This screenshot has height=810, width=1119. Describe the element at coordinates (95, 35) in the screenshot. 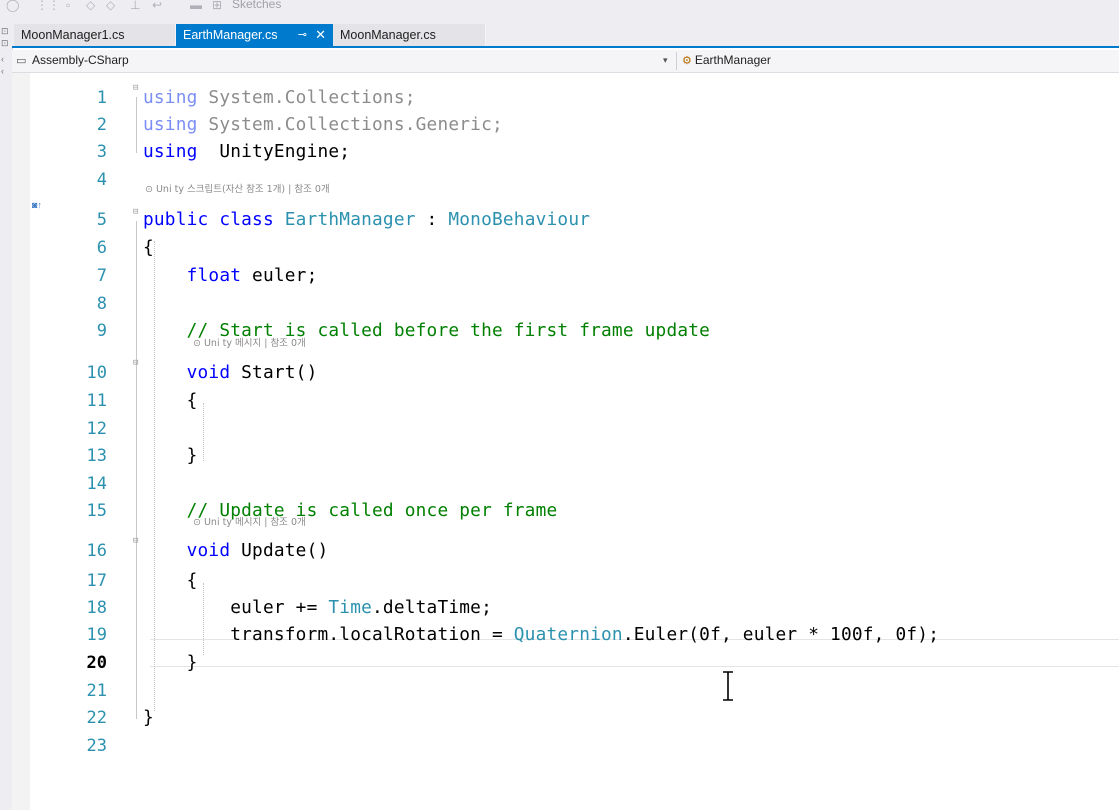

I see `tab-moonmanager1: MoonManager1.cs` at that location.